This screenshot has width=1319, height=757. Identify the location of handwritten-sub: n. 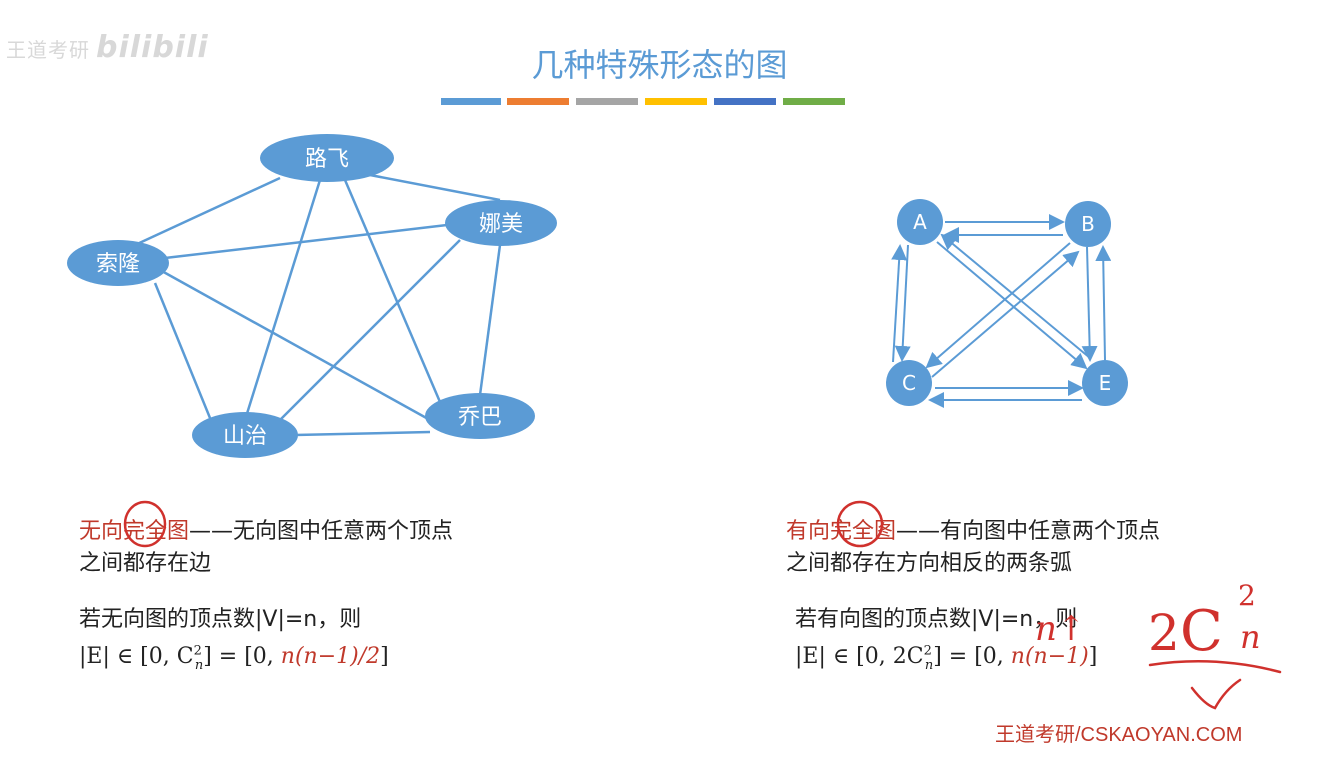
(1250, 637).